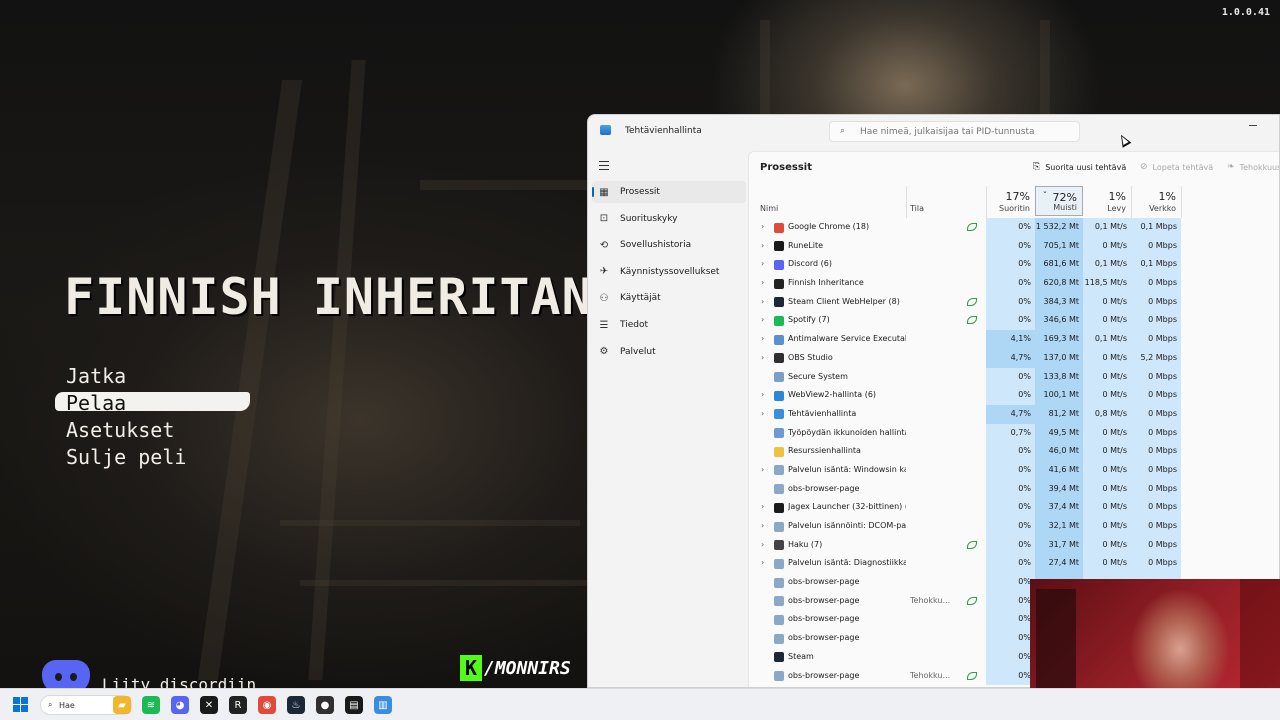 The height and width of the screenshot is (720, 1280). I want to click on search-box: ⌕, so click(954, 131).